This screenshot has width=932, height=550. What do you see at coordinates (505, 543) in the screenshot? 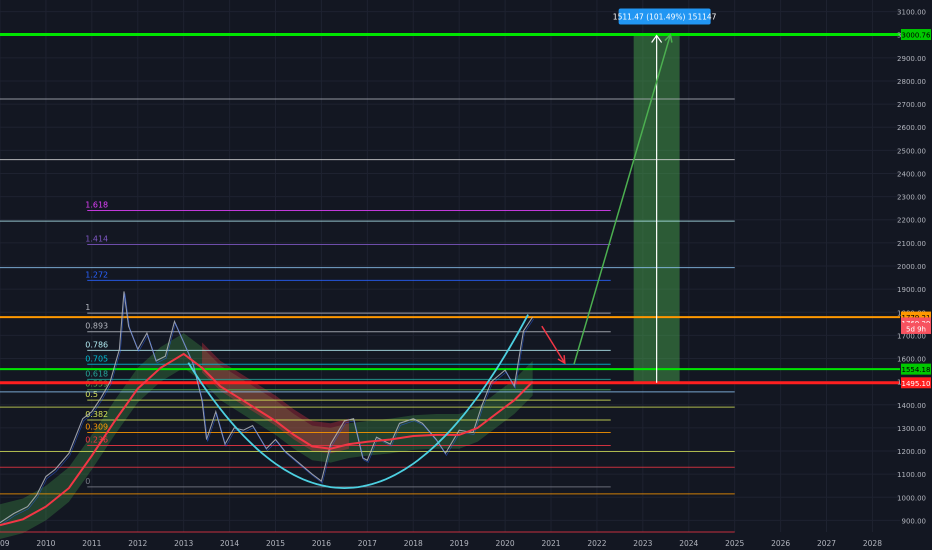
I see `x-tick-label: 2020` at bounding box center [505, 543].